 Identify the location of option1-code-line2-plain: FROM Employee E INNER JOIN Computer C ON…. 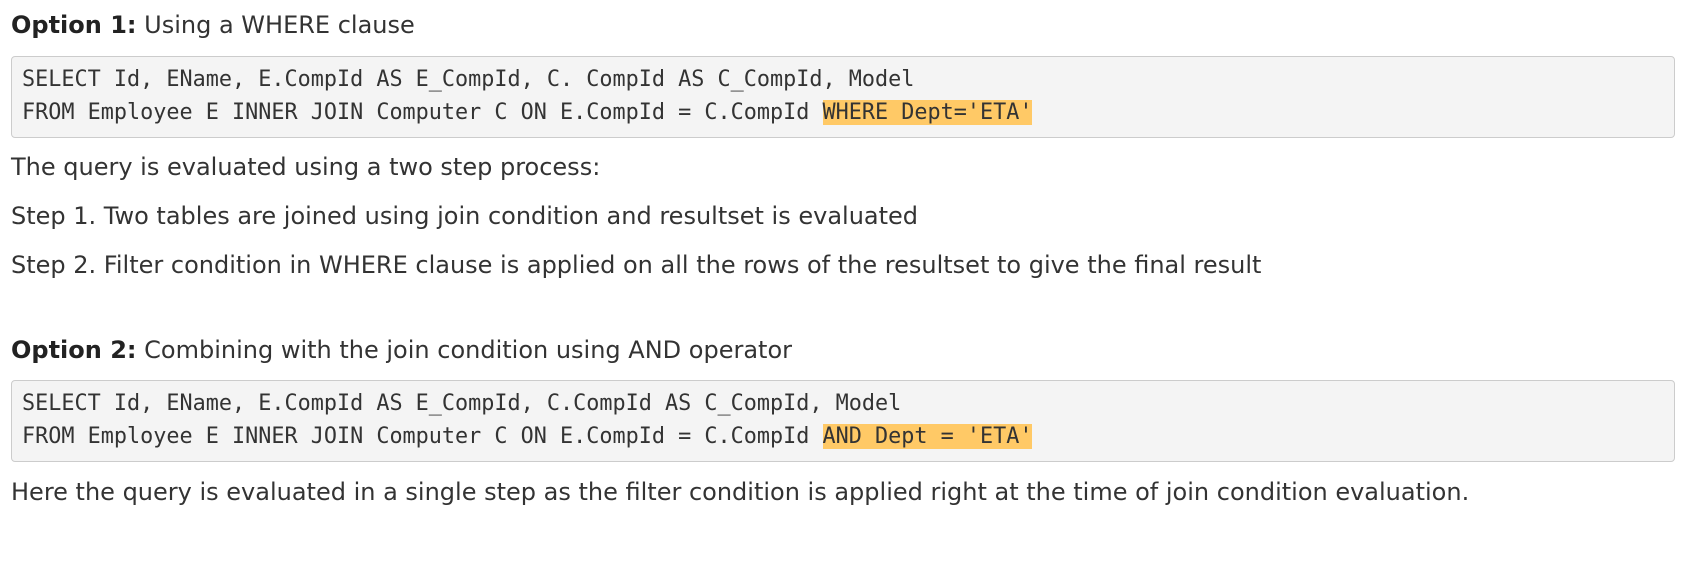
(422, 112).